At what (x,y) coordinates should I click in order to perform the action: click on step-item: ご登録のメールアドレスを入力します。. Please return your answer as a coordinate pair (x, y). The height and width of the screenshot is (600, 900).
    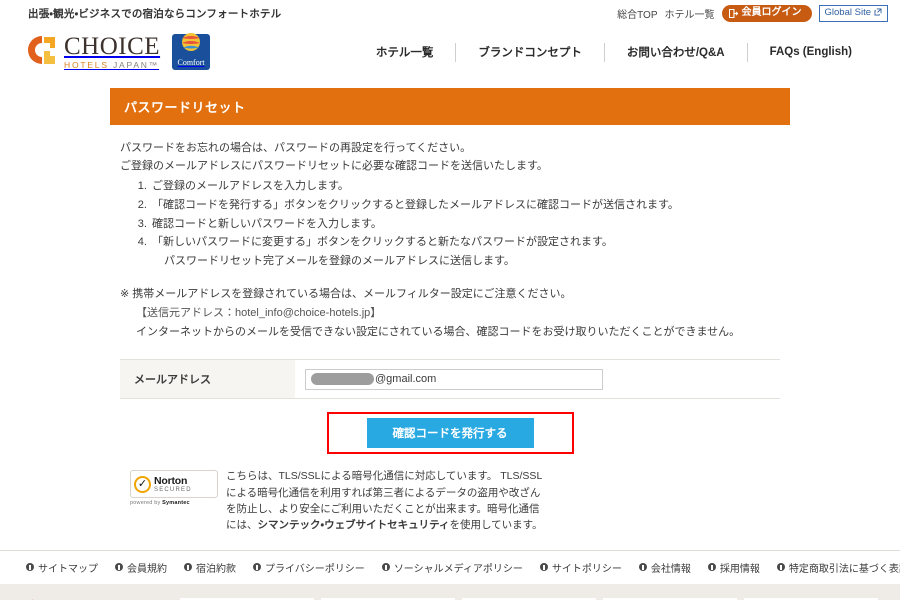
    Looking at the image, I should click on (465, 186).